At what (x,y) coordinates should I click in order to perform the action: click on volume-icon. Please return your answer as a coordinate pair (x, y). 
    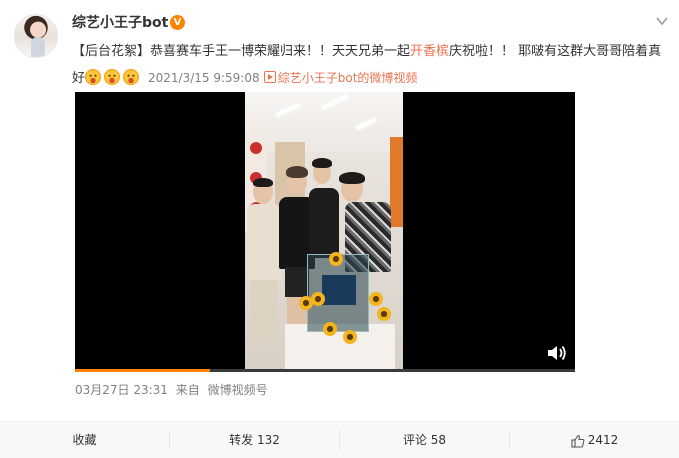
    Looking at the image, I should click on (557, 353).